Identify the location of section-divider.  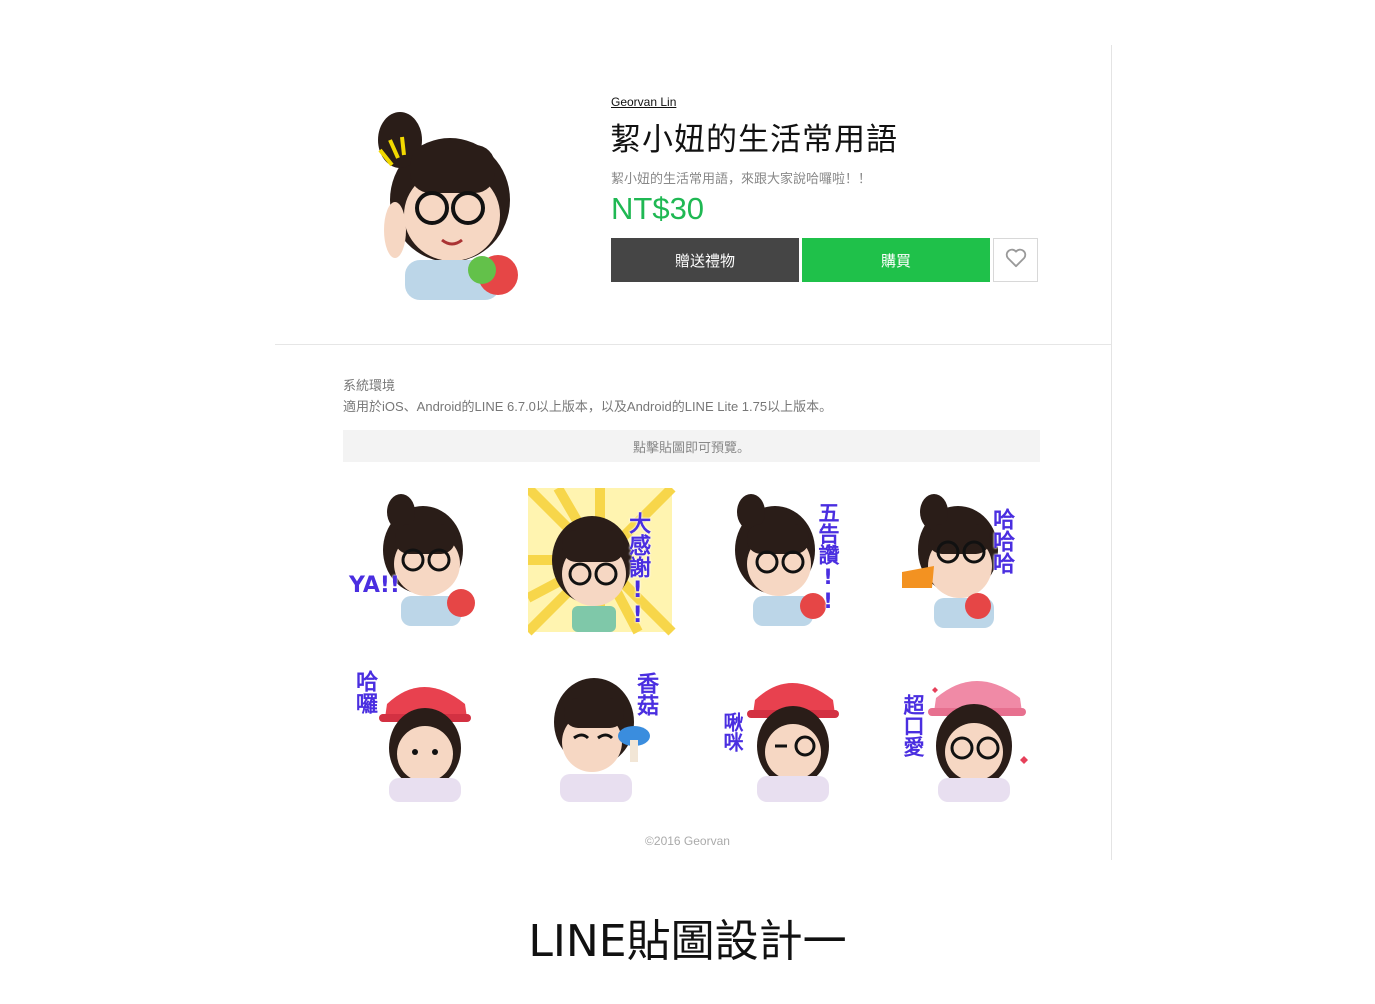
(693, 344).